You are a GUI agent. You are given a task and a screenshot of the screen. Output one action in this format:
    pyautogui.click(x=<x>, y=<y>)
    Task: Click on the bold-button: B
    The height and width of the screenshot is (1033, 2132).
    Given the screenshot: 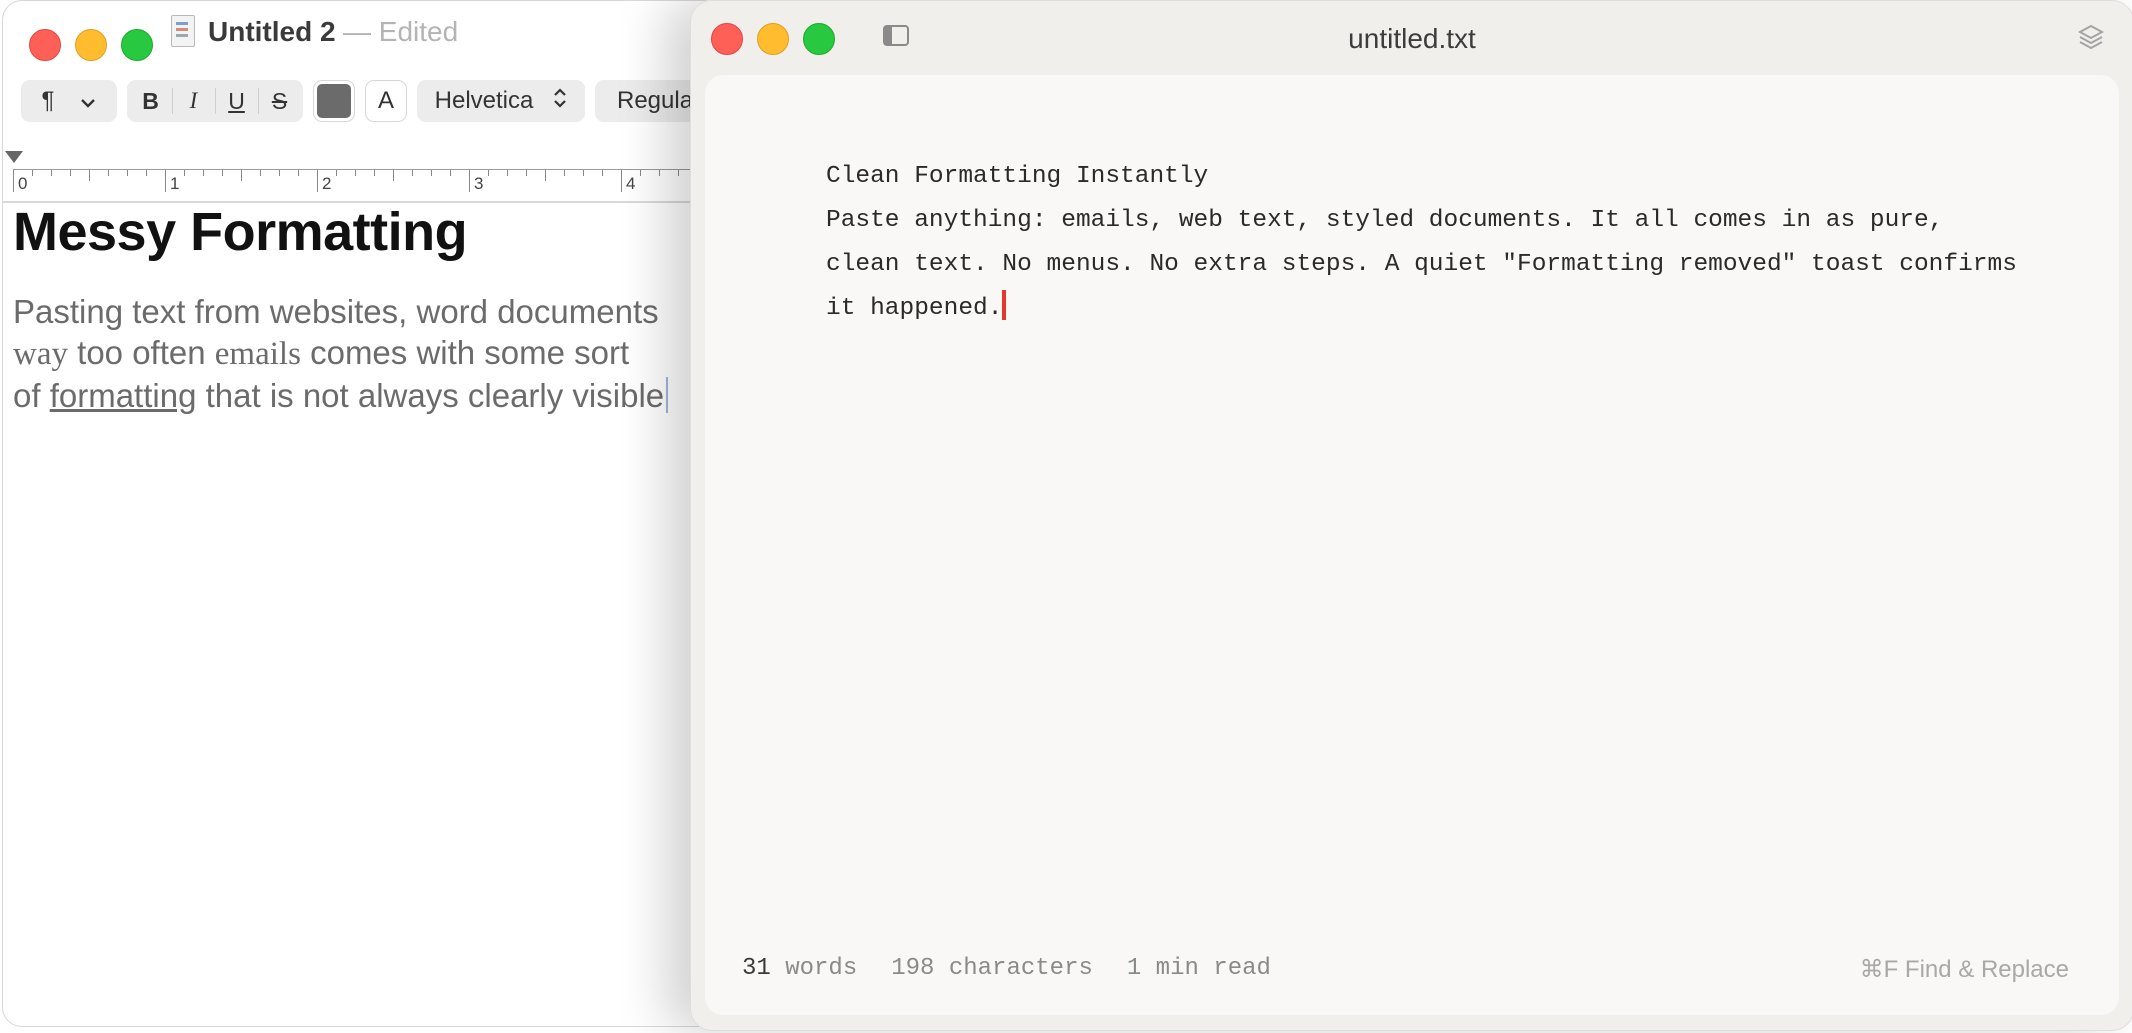 What is the action you would take?
    pyautogui.click(x=151, y=101)
    